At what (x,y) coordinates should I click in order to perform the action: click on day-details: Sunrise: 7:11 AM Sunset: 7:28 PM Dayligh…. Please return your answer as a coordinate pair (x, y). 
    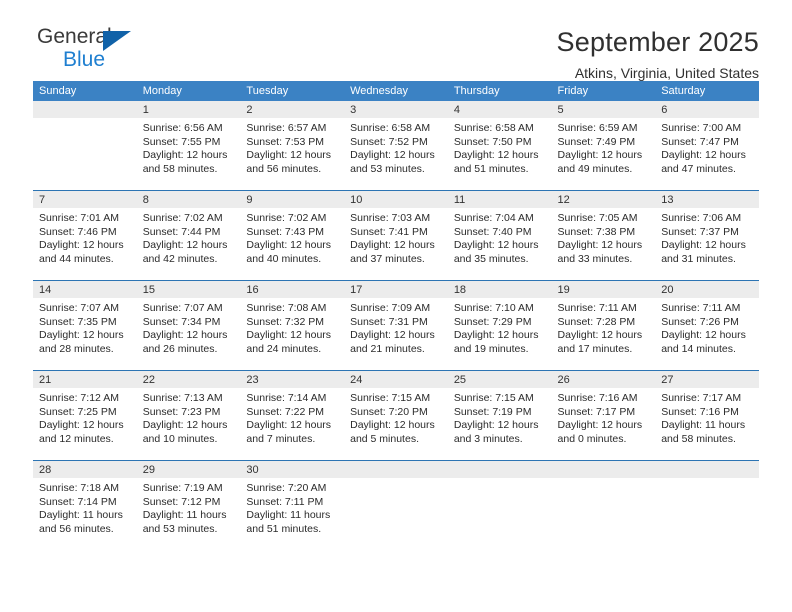
    Looking at the image, I should click on (604, 327).